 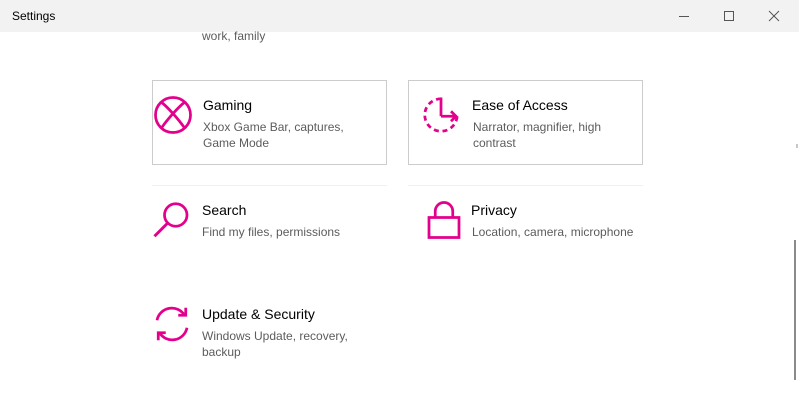 What do you see at coordinates (228, 105) in the screenshot?
I see `tile-gaming-label: Gaming` at bounding box center [228, 105].